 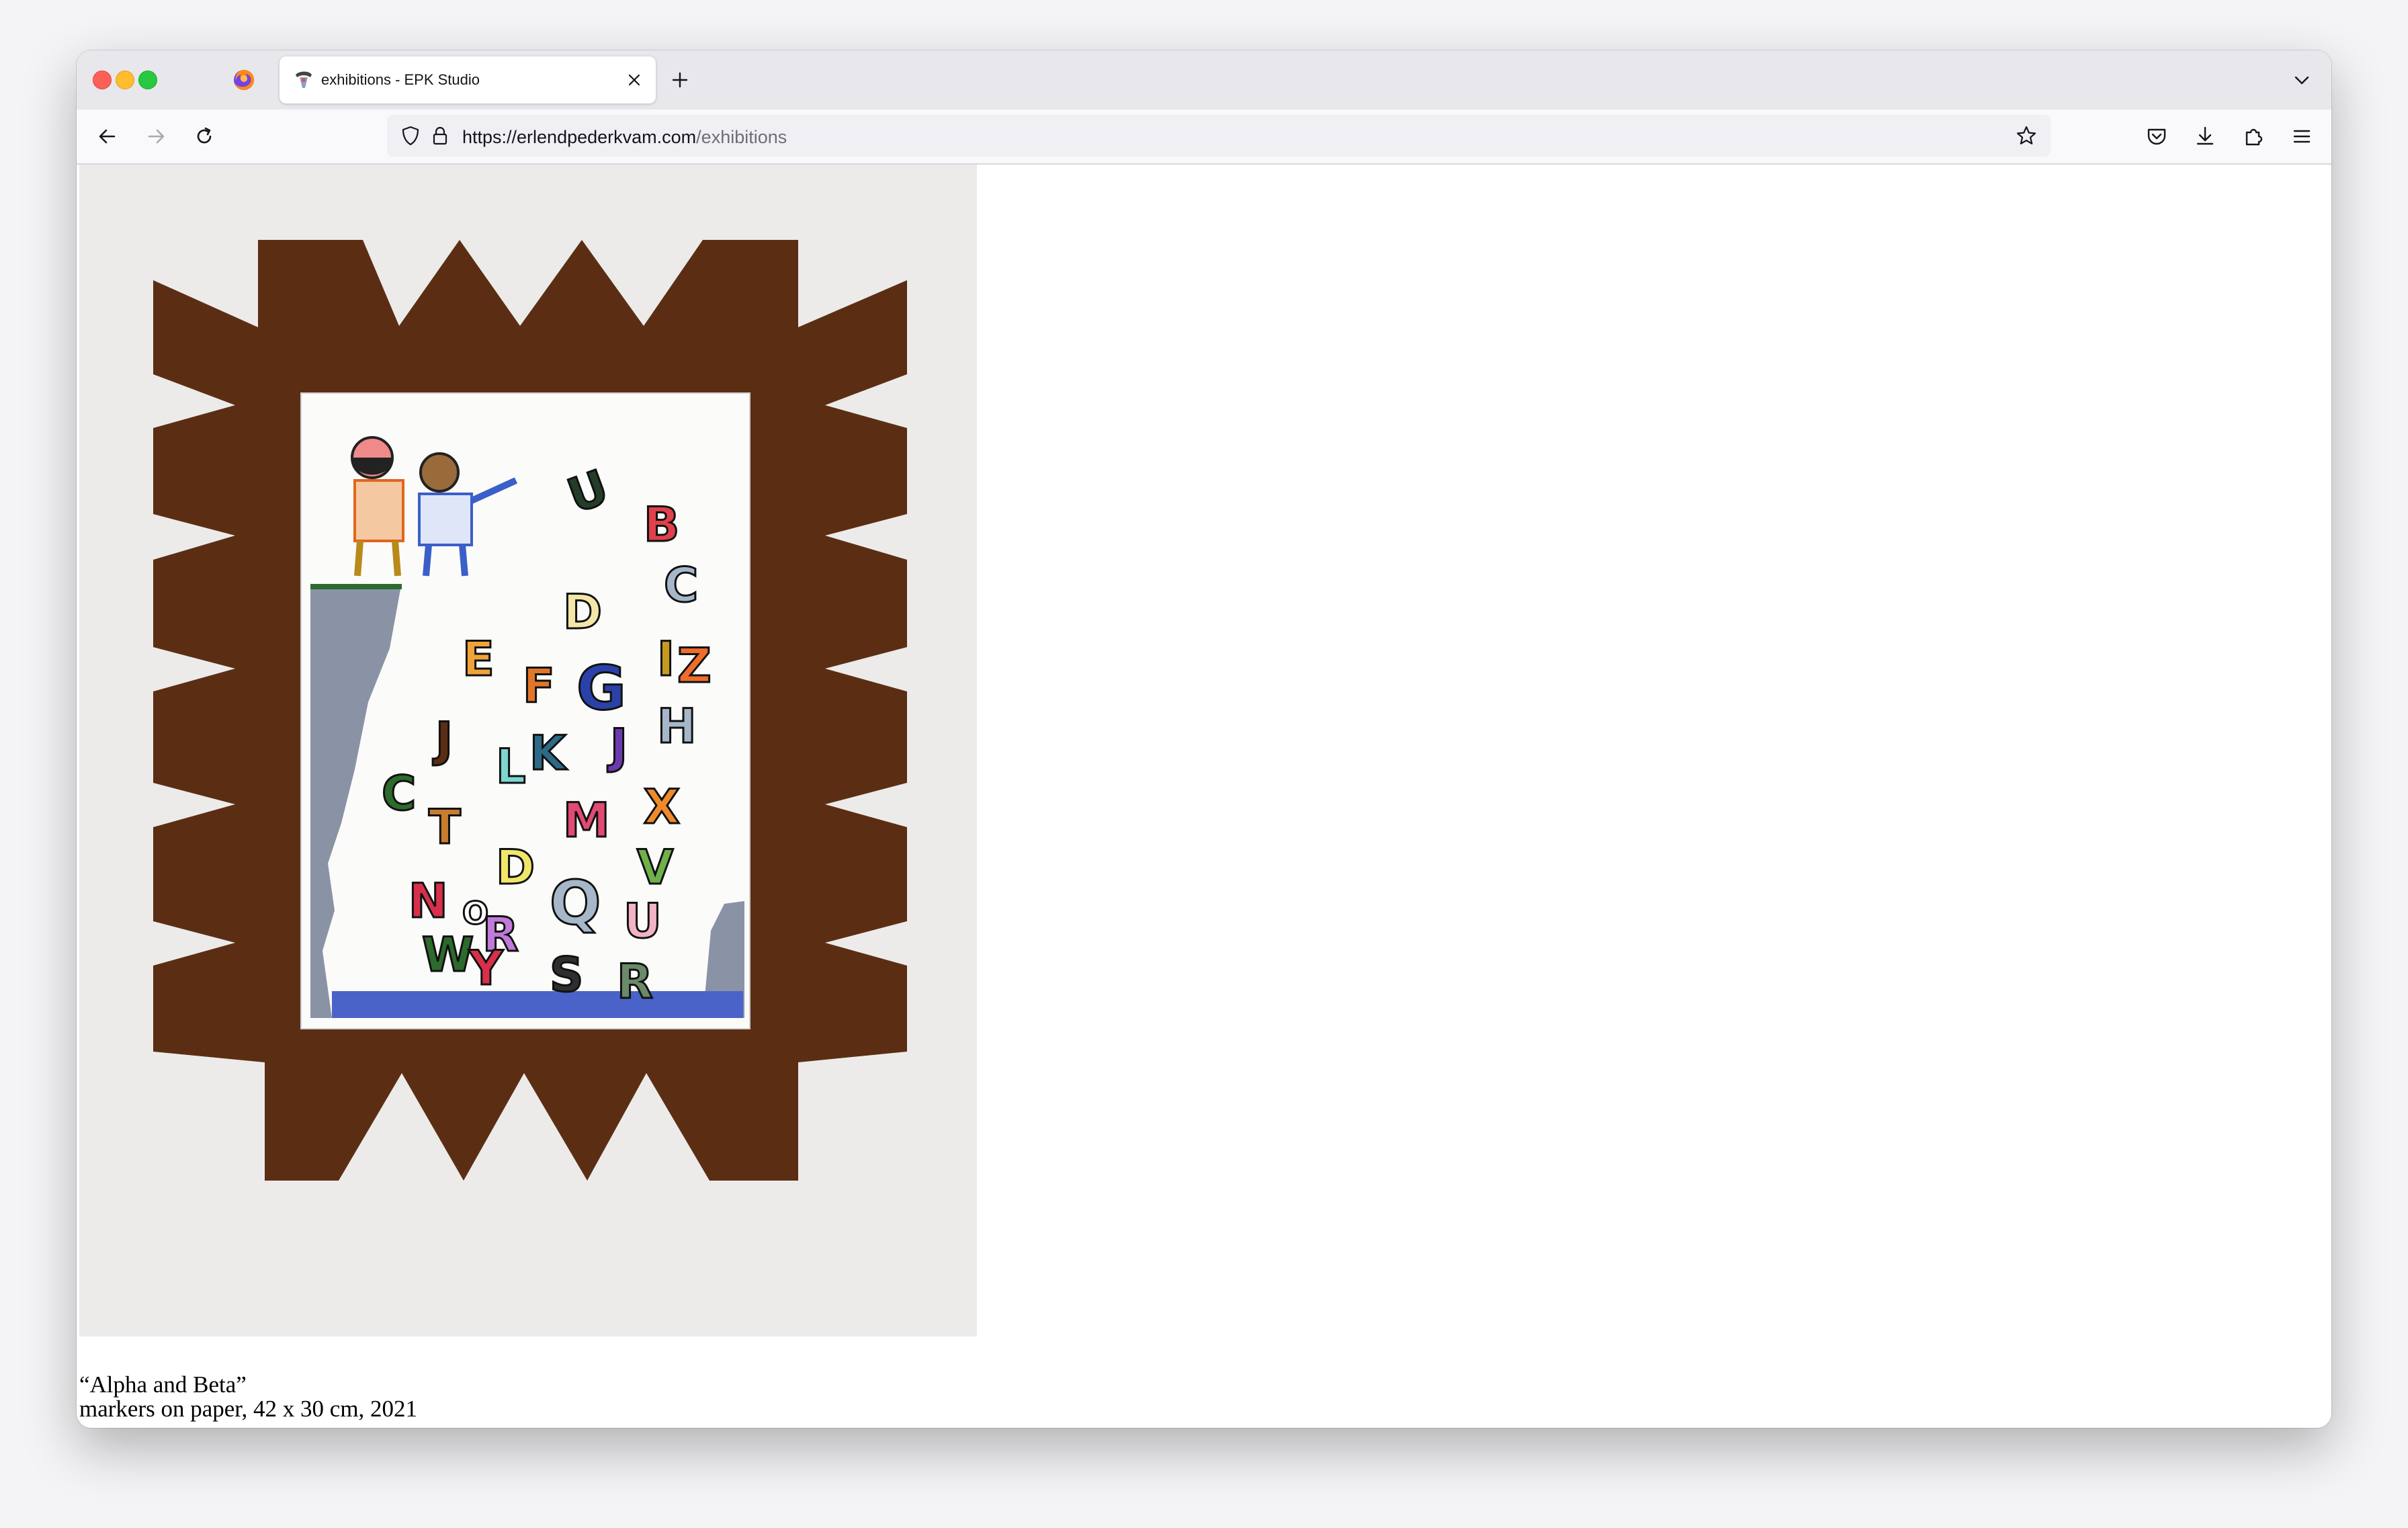 What do you see at coordinates (448, 955) in the screenshot?
I see `svg-text: W` at bounding box center [448, 955].